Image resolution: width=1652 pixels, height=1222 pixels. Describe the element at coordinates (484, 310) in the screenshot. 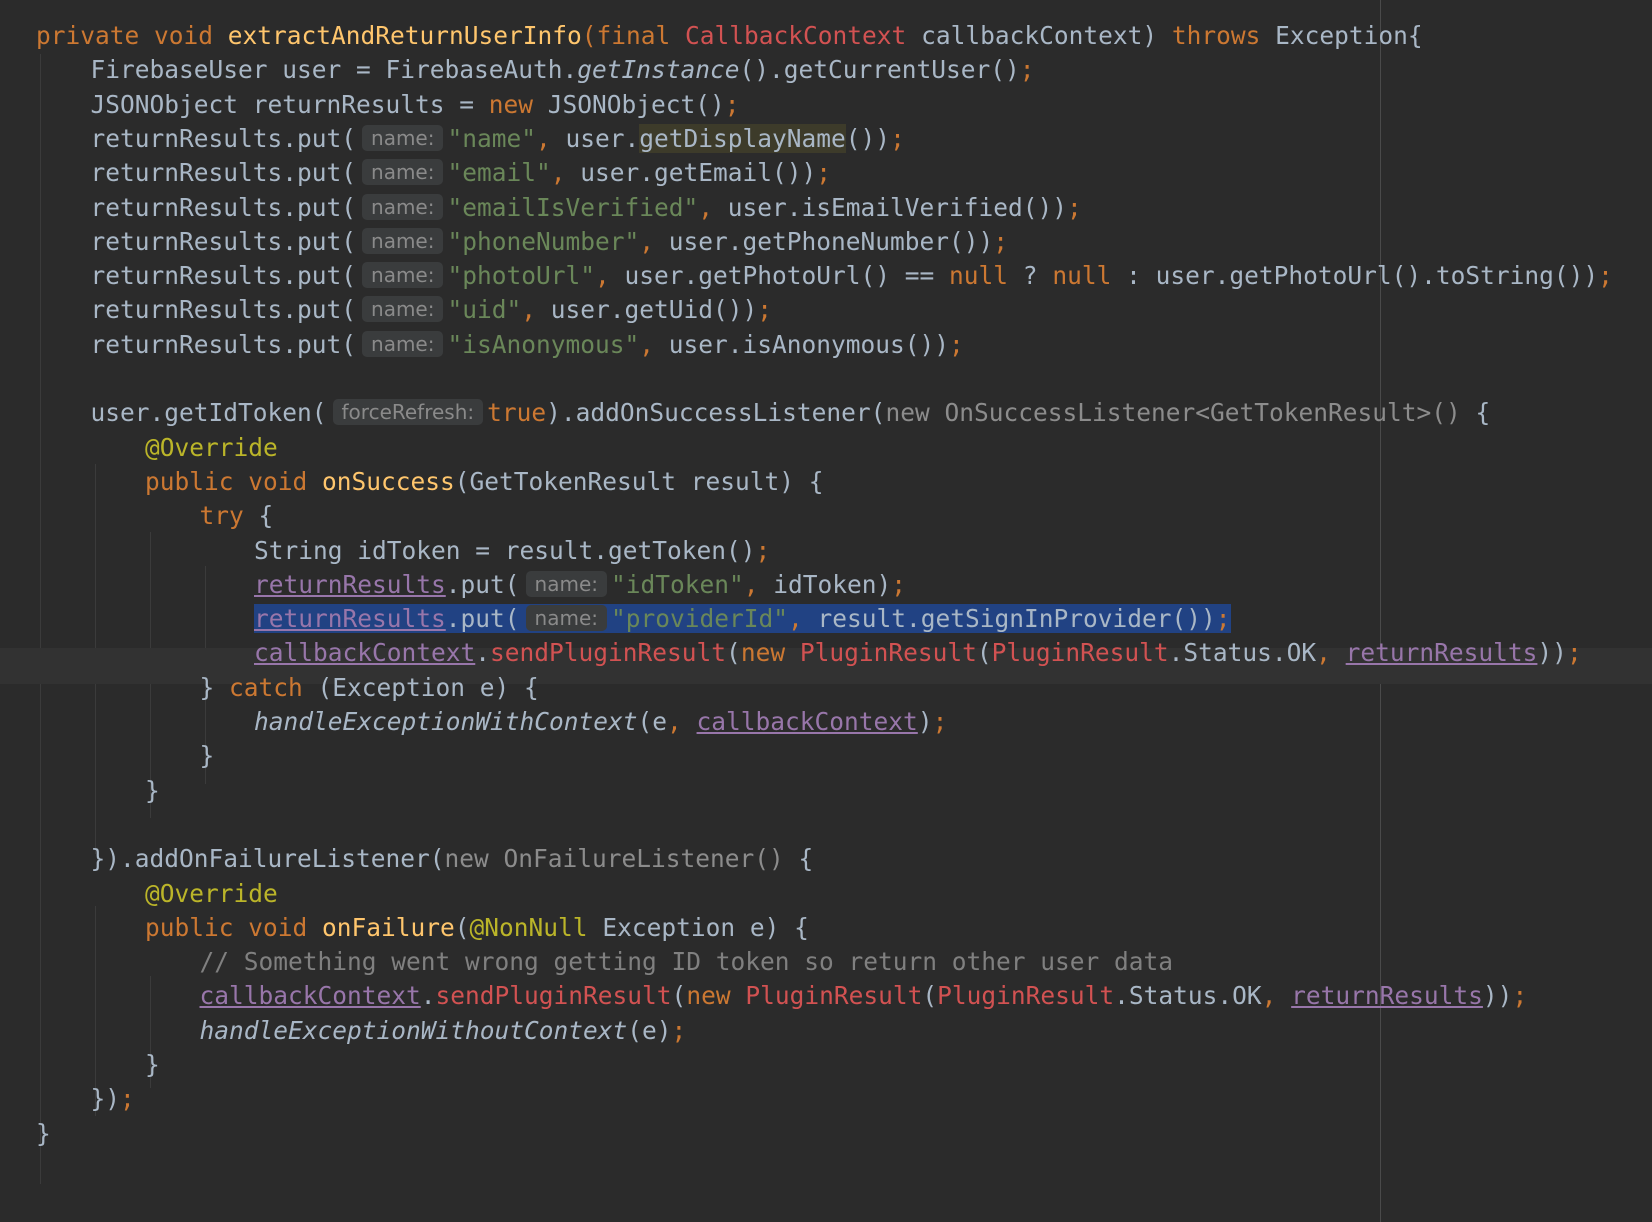

I see `code-token: "uid"` at that location.